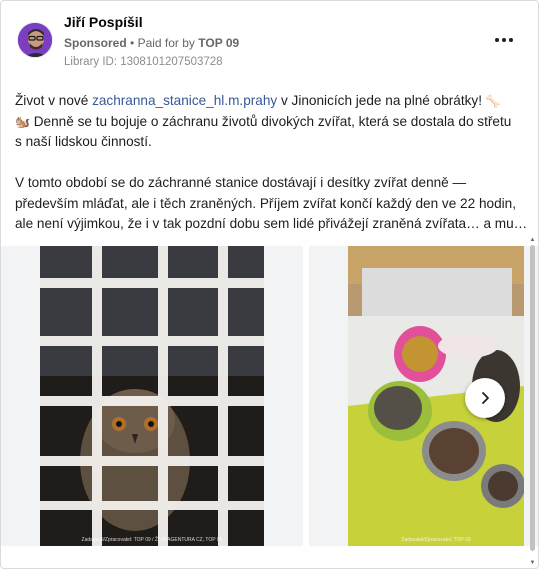 The width and height of the screenshot is (539, 569). I want to click on carousel-next-button, so click(485, 398).